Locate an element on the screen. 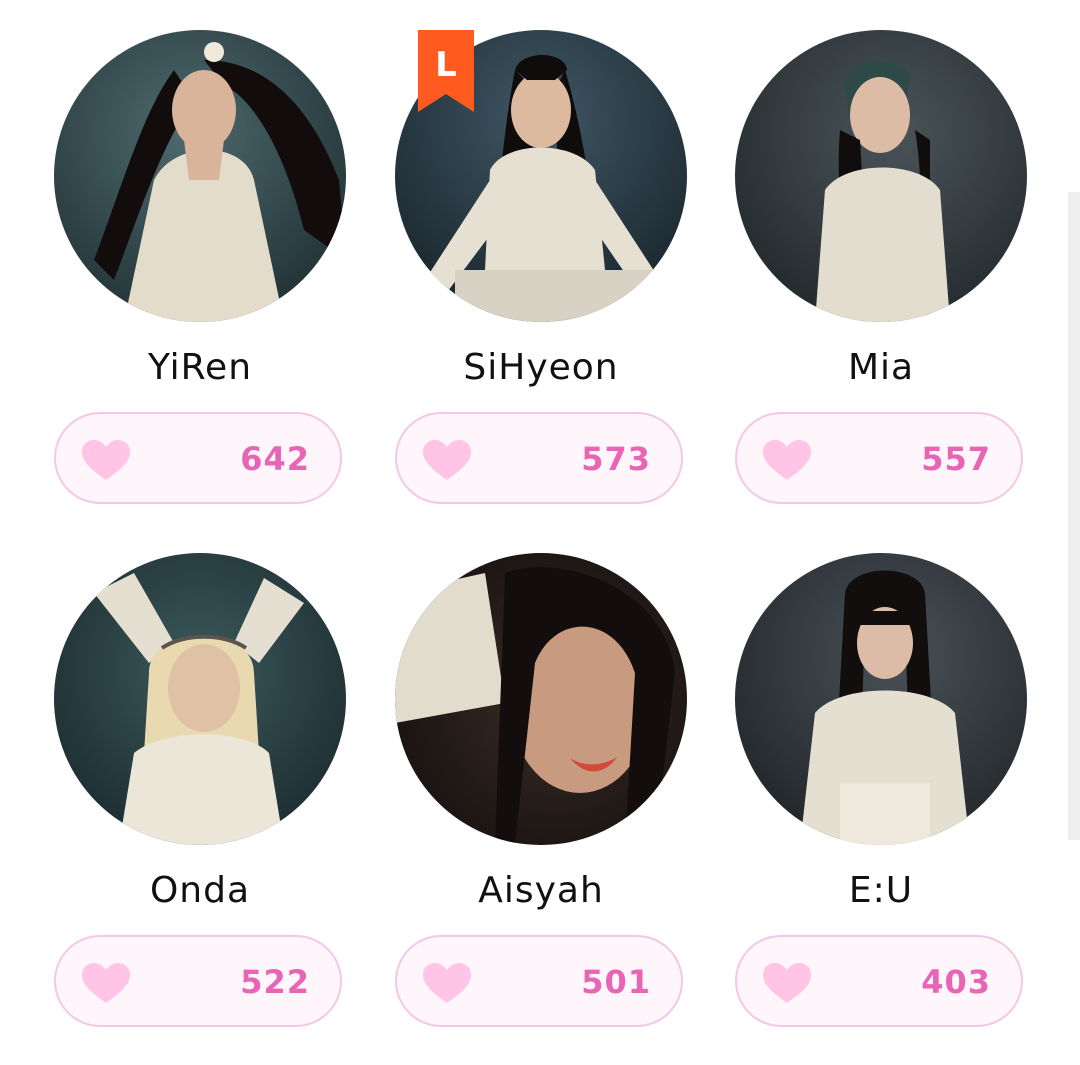 Image resolution: width=1080 pixels, height=1065 pixels. member-photo-aisyah is located at coordinates (541, 699).